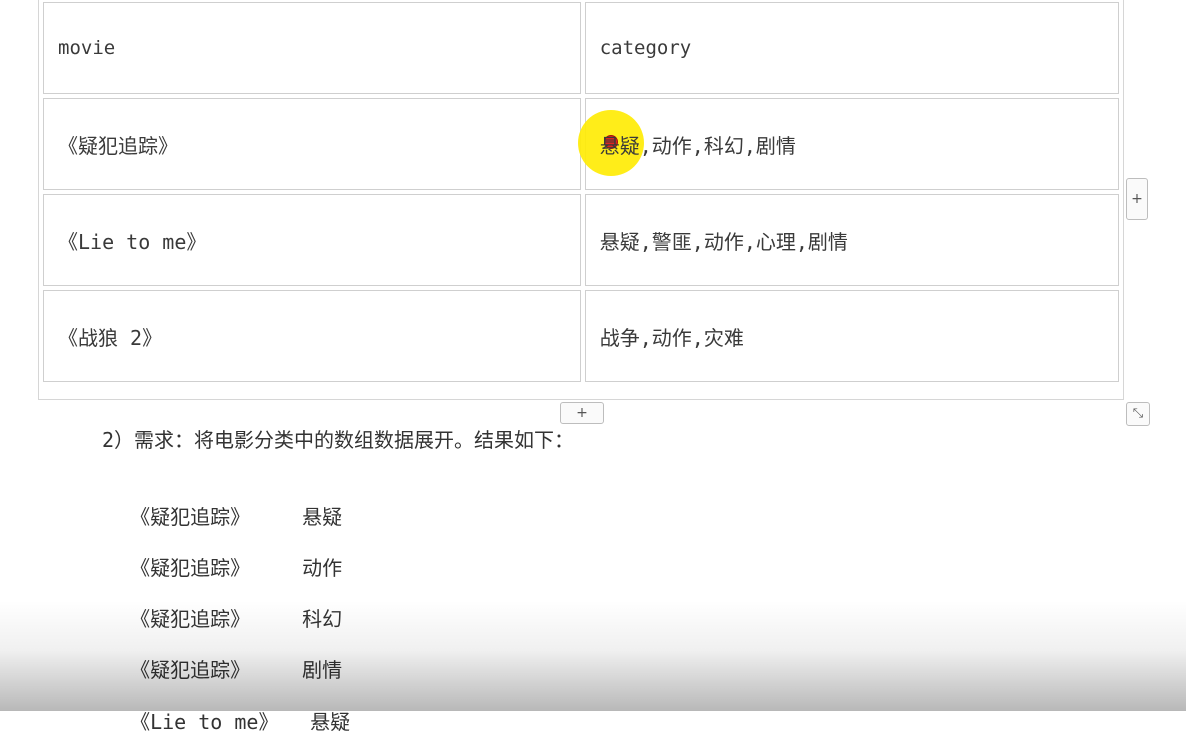 This screenshot has width=1186, height=735. I want to click on result-row: 《疑犯追踪》 动作, so click(224, 554).